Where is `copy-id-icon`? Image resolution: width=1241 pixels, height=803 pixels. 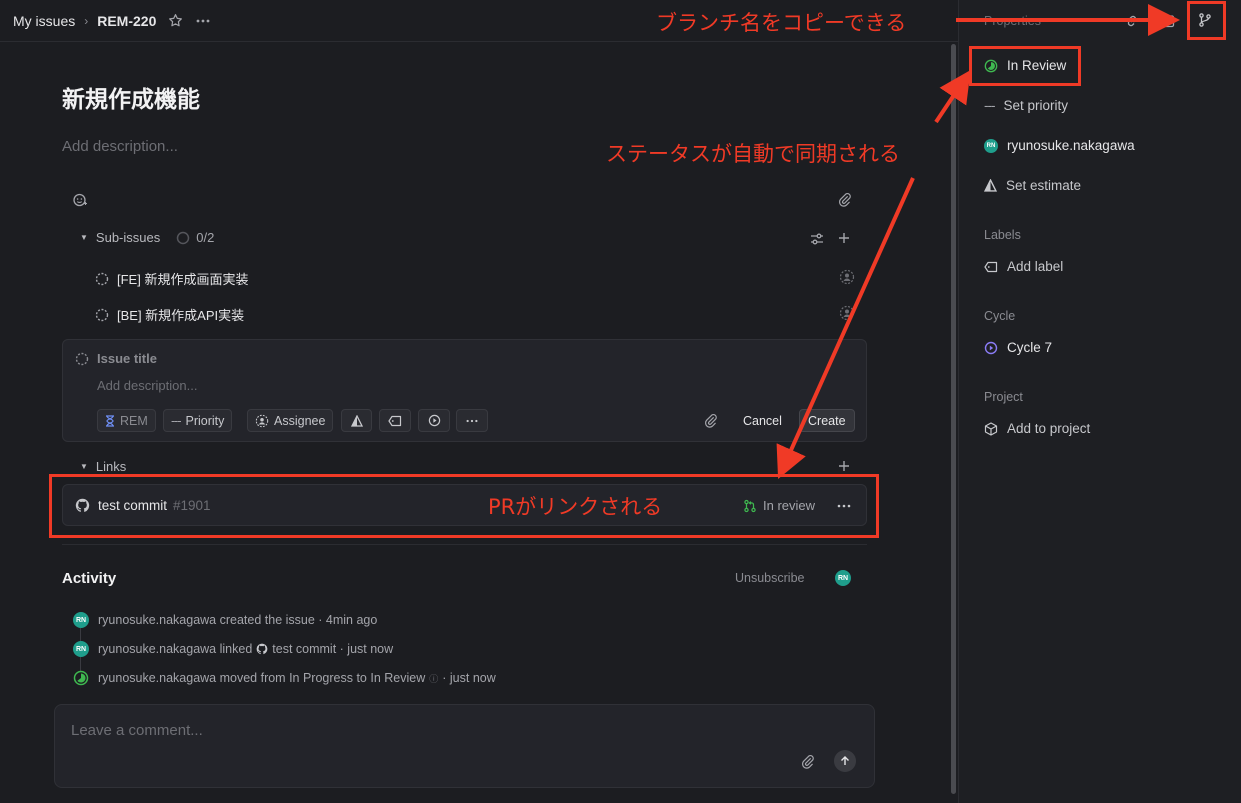 copy-id-icon is located at coordinates (1169, 23).